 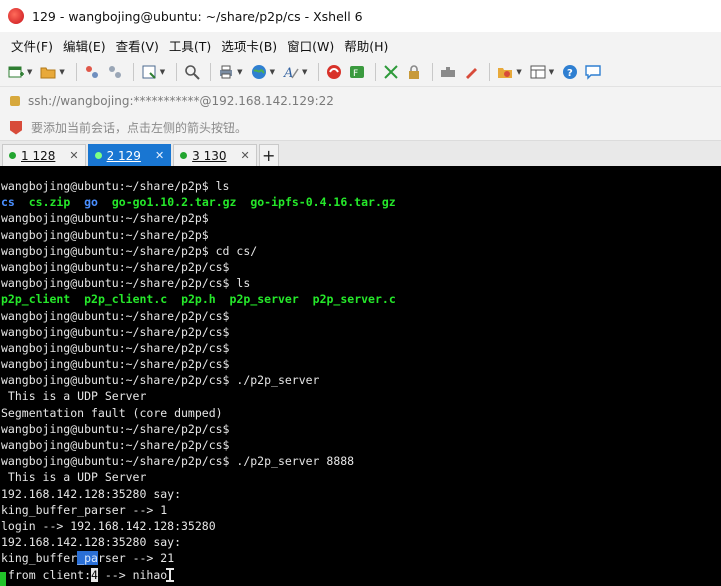 What do you see at coordinates (551, 72) in the screenshot?
I see `layout-dropdown-icon: ▼` at bounding box center [551, 72].